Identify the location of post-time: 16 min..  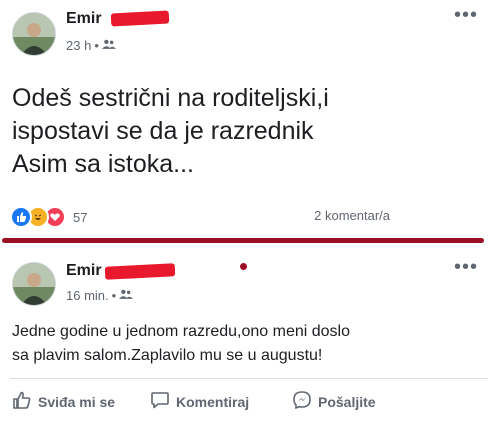
(87, 295).